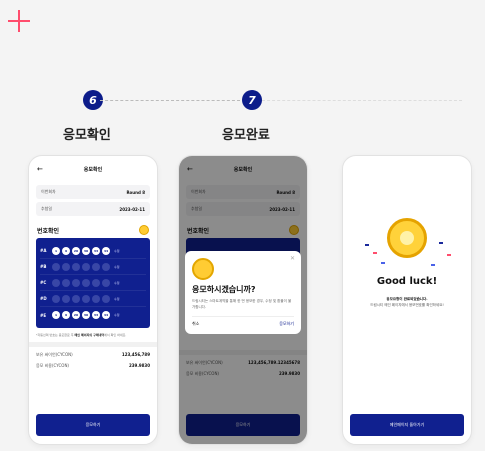 The image size is (485, 451). Describe the element at coordinates (43, 315) in the screenshot. I see `line-tag: #E` at that location.